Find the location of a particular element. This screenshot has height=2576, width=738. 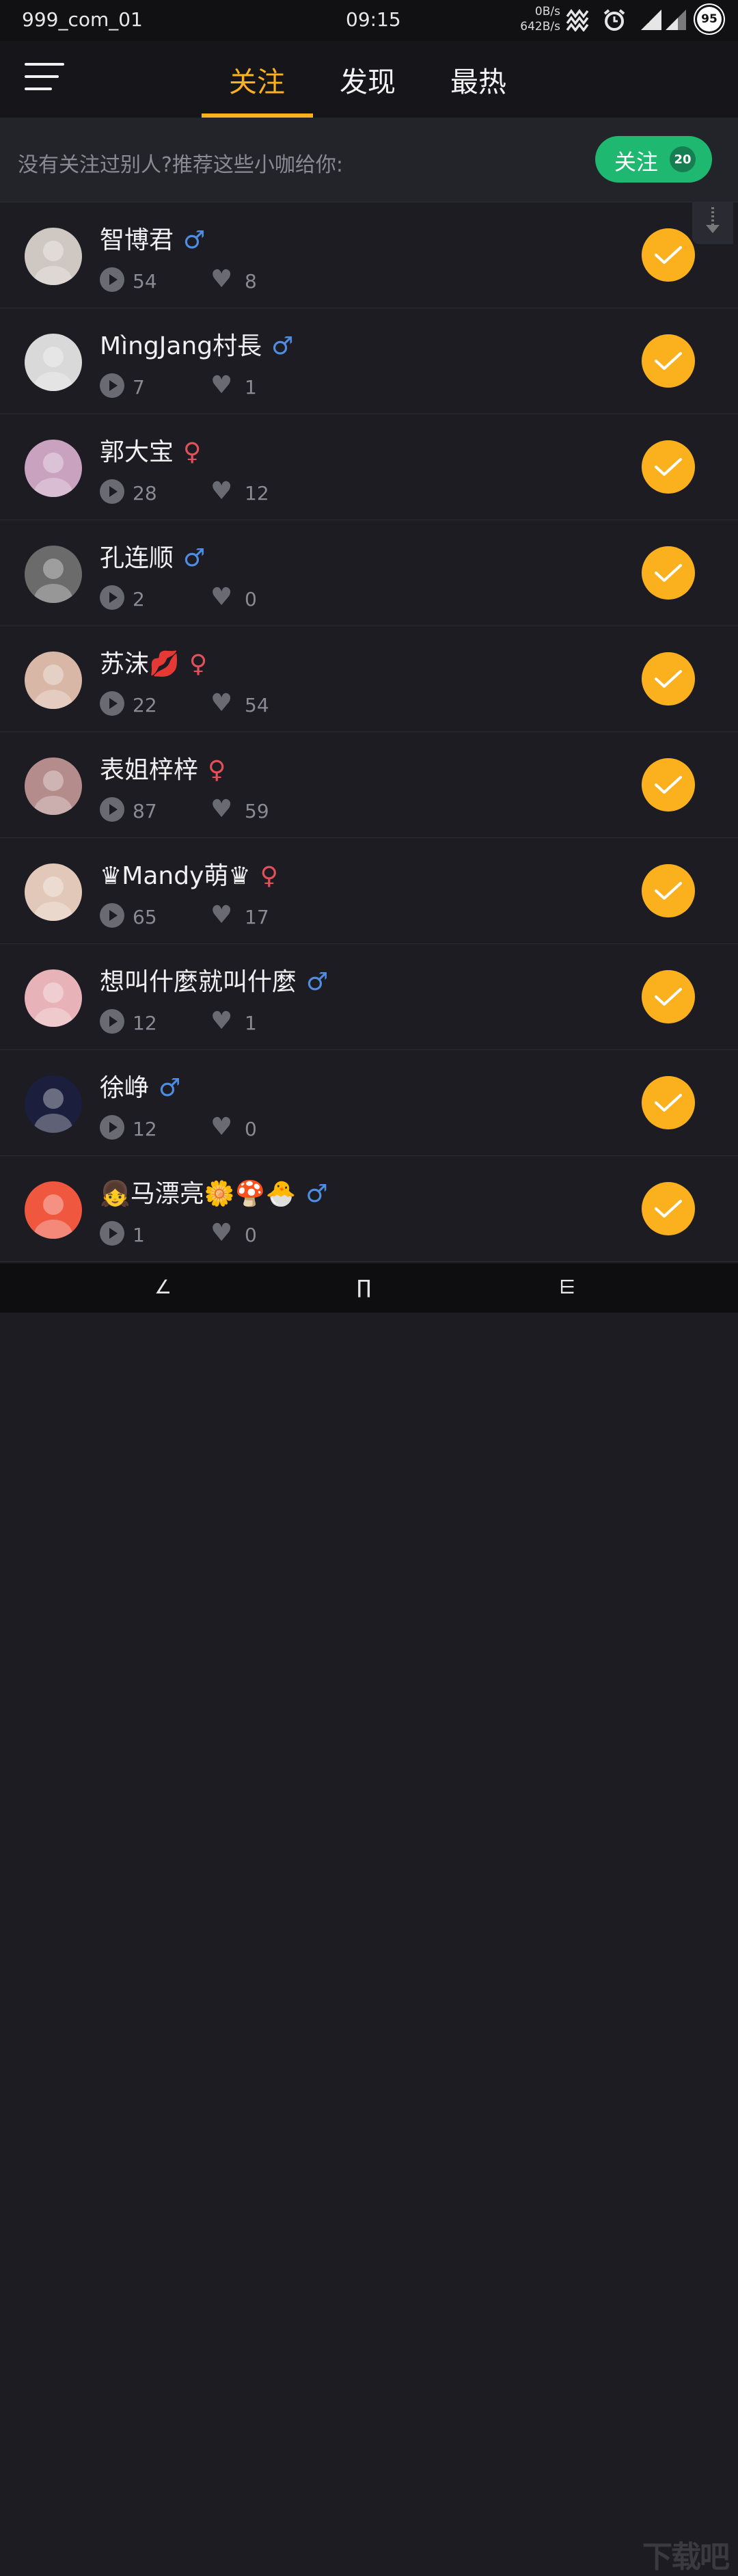

play-count: 2 is located at coordinates (139, 599).